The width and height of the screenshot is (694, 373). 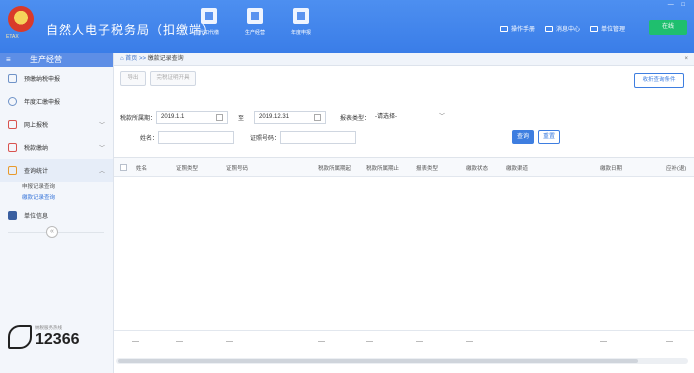 What do you see at coordinates (12, 124) in the screenshot?
I see `send-icon` at bounding box center [12, 124].